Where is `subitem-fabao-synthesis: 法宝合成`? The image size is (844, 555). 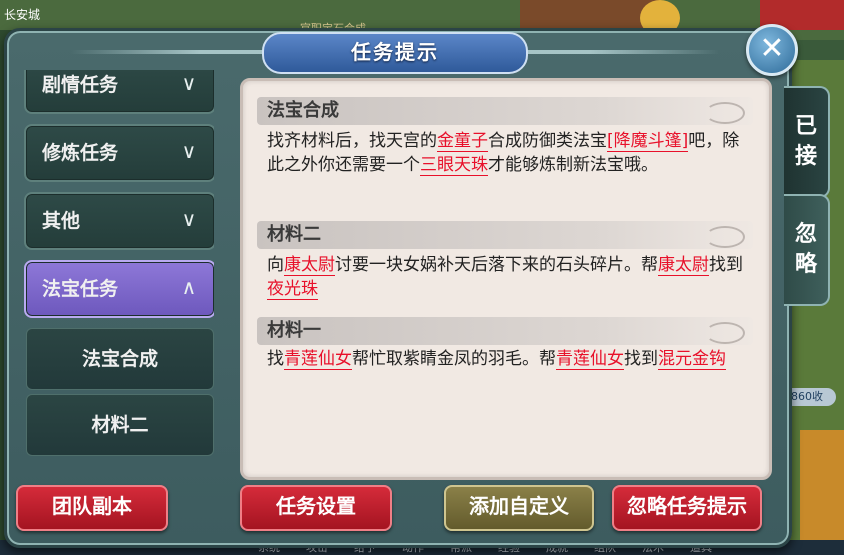 subitem-fabao-synthesis: 法宝合成 is located at coordinates (120, 359).